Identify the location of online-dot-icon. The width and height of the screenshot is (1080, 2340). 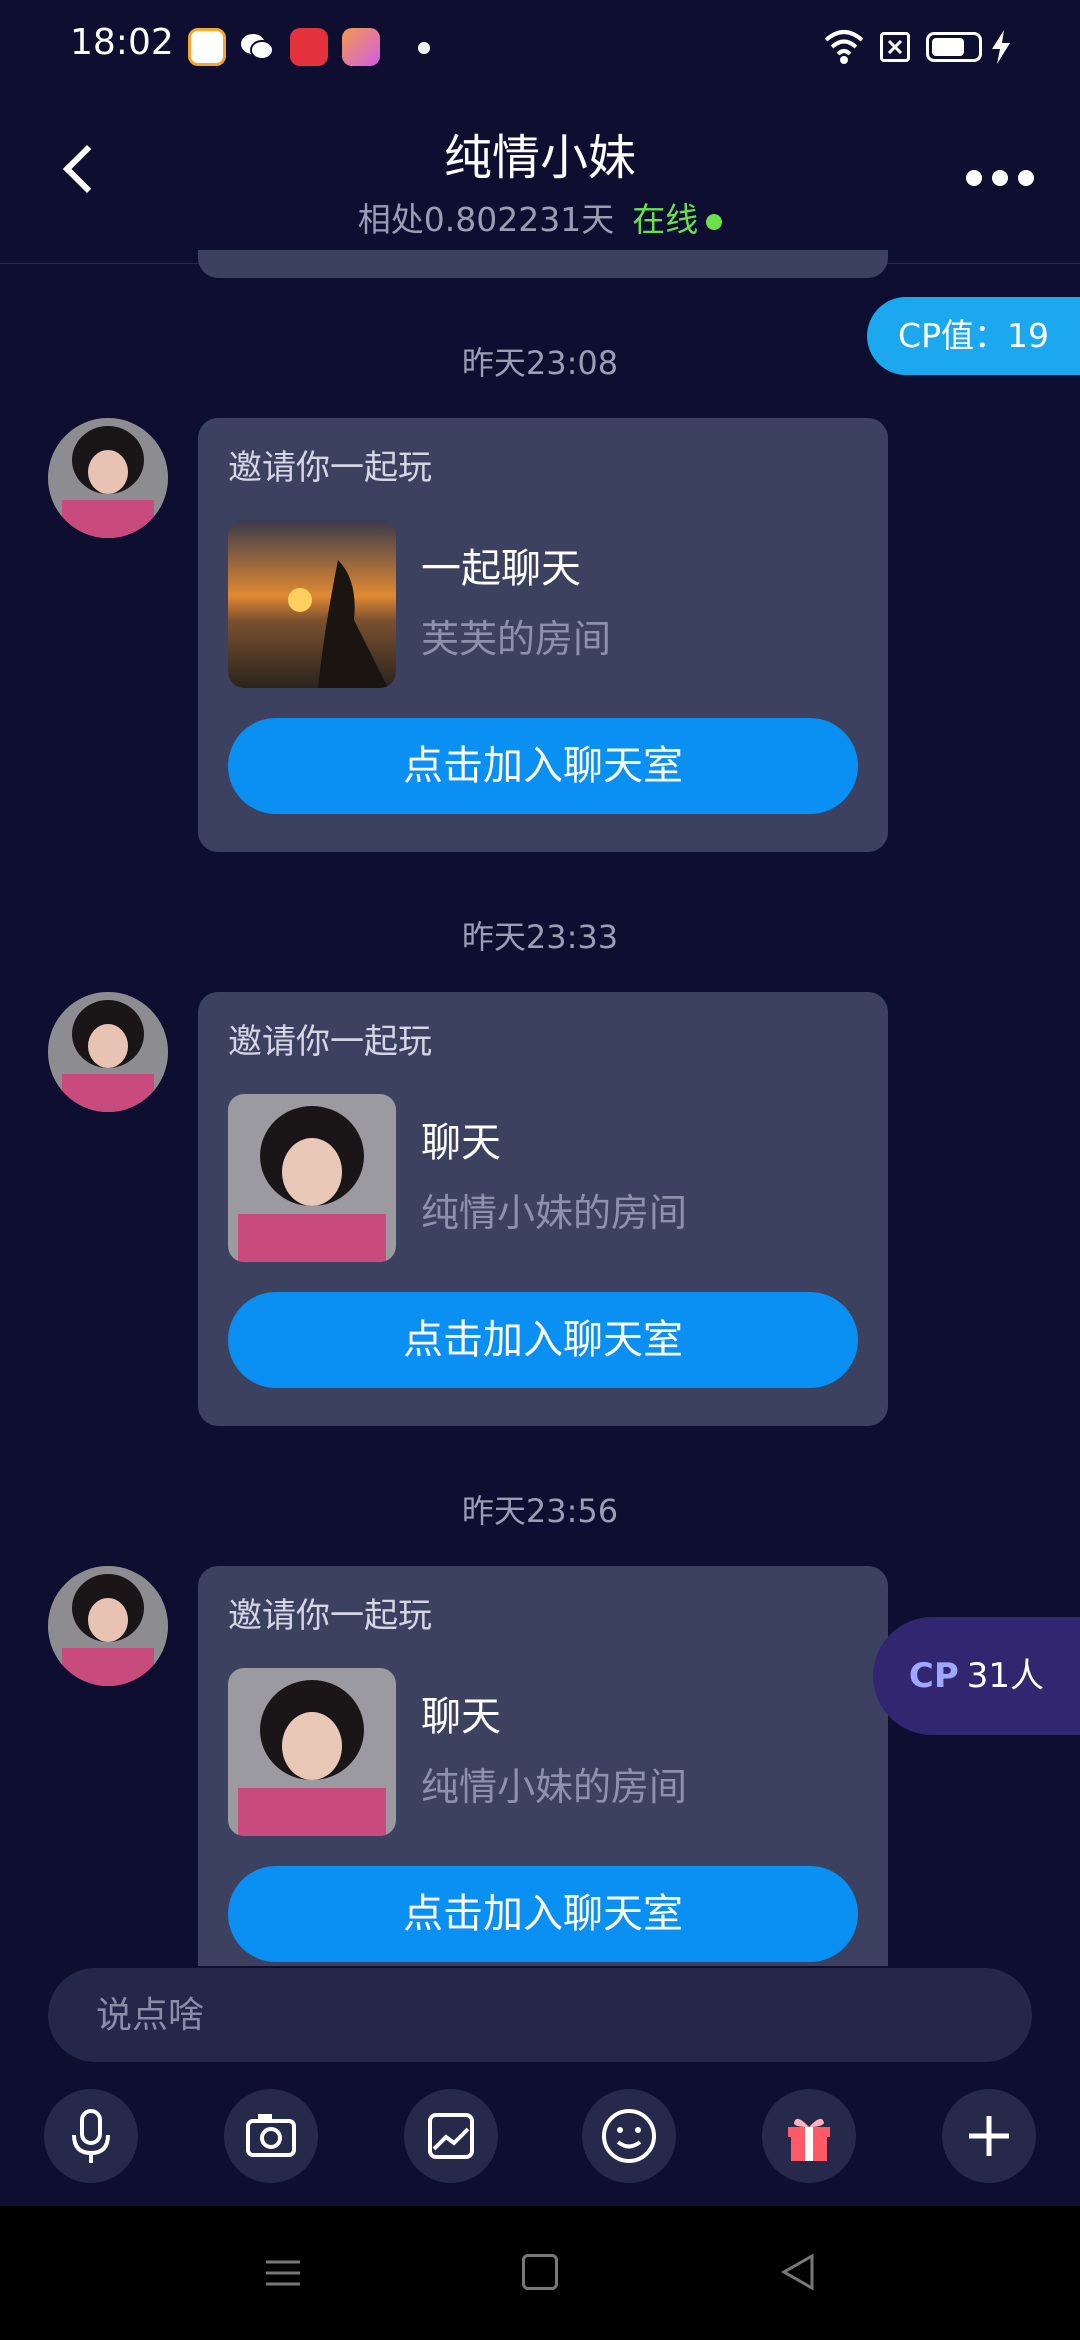
(714, 221).